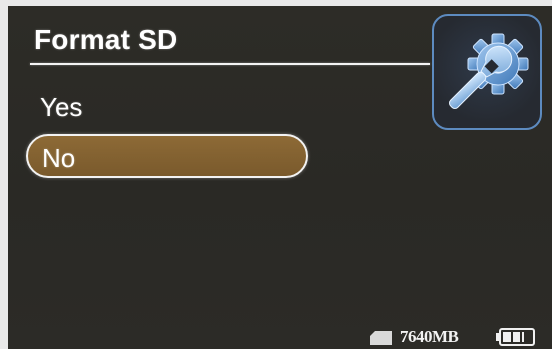 Image resolution: width=552 pixels, height=349 pixels. Describe the element at coordinates (167, 156) in the screenshot. I see `option-no-selected: No` at that location.